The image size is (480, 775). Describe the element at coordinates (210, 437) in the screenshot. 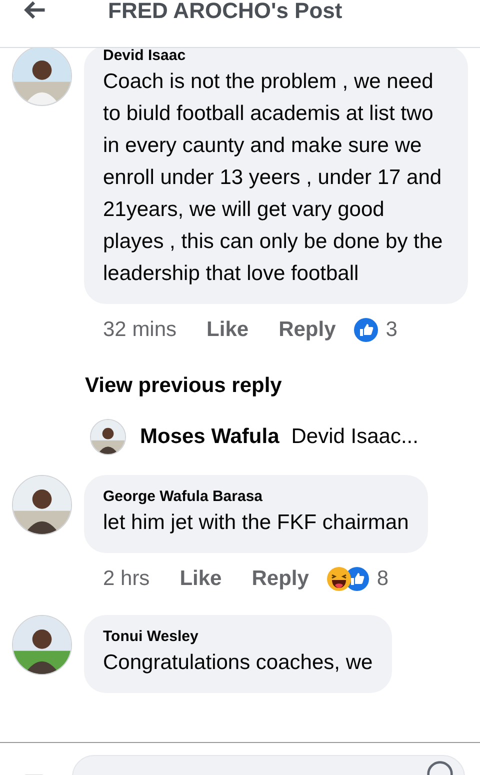

I see `reply-author: Moses Wafula` at that location.